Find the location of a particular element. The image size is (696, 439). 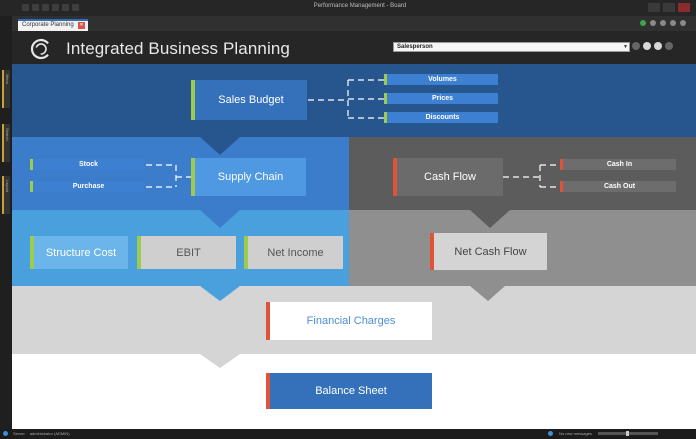

server-label: Server is located at coordinates (19, 433).